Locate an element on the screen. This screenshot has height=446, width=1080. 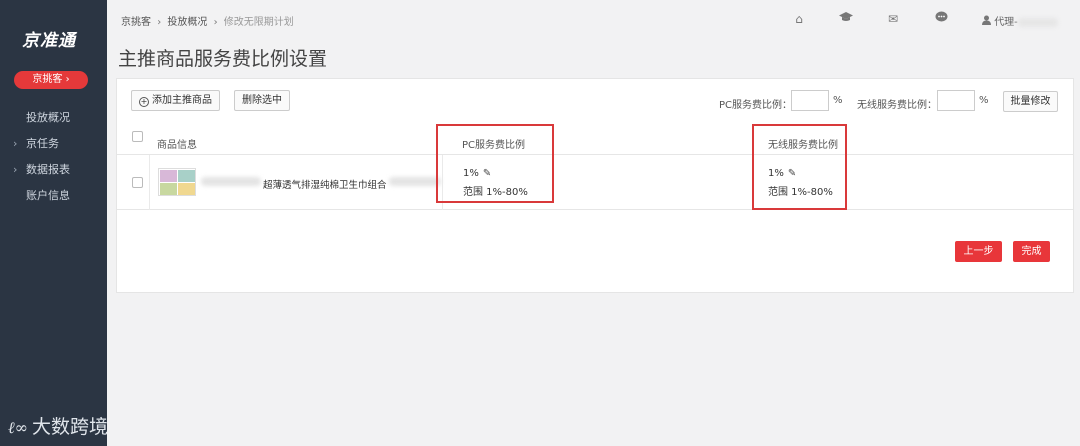
user-menu: 代理- is located at coordinates (1020, 20).